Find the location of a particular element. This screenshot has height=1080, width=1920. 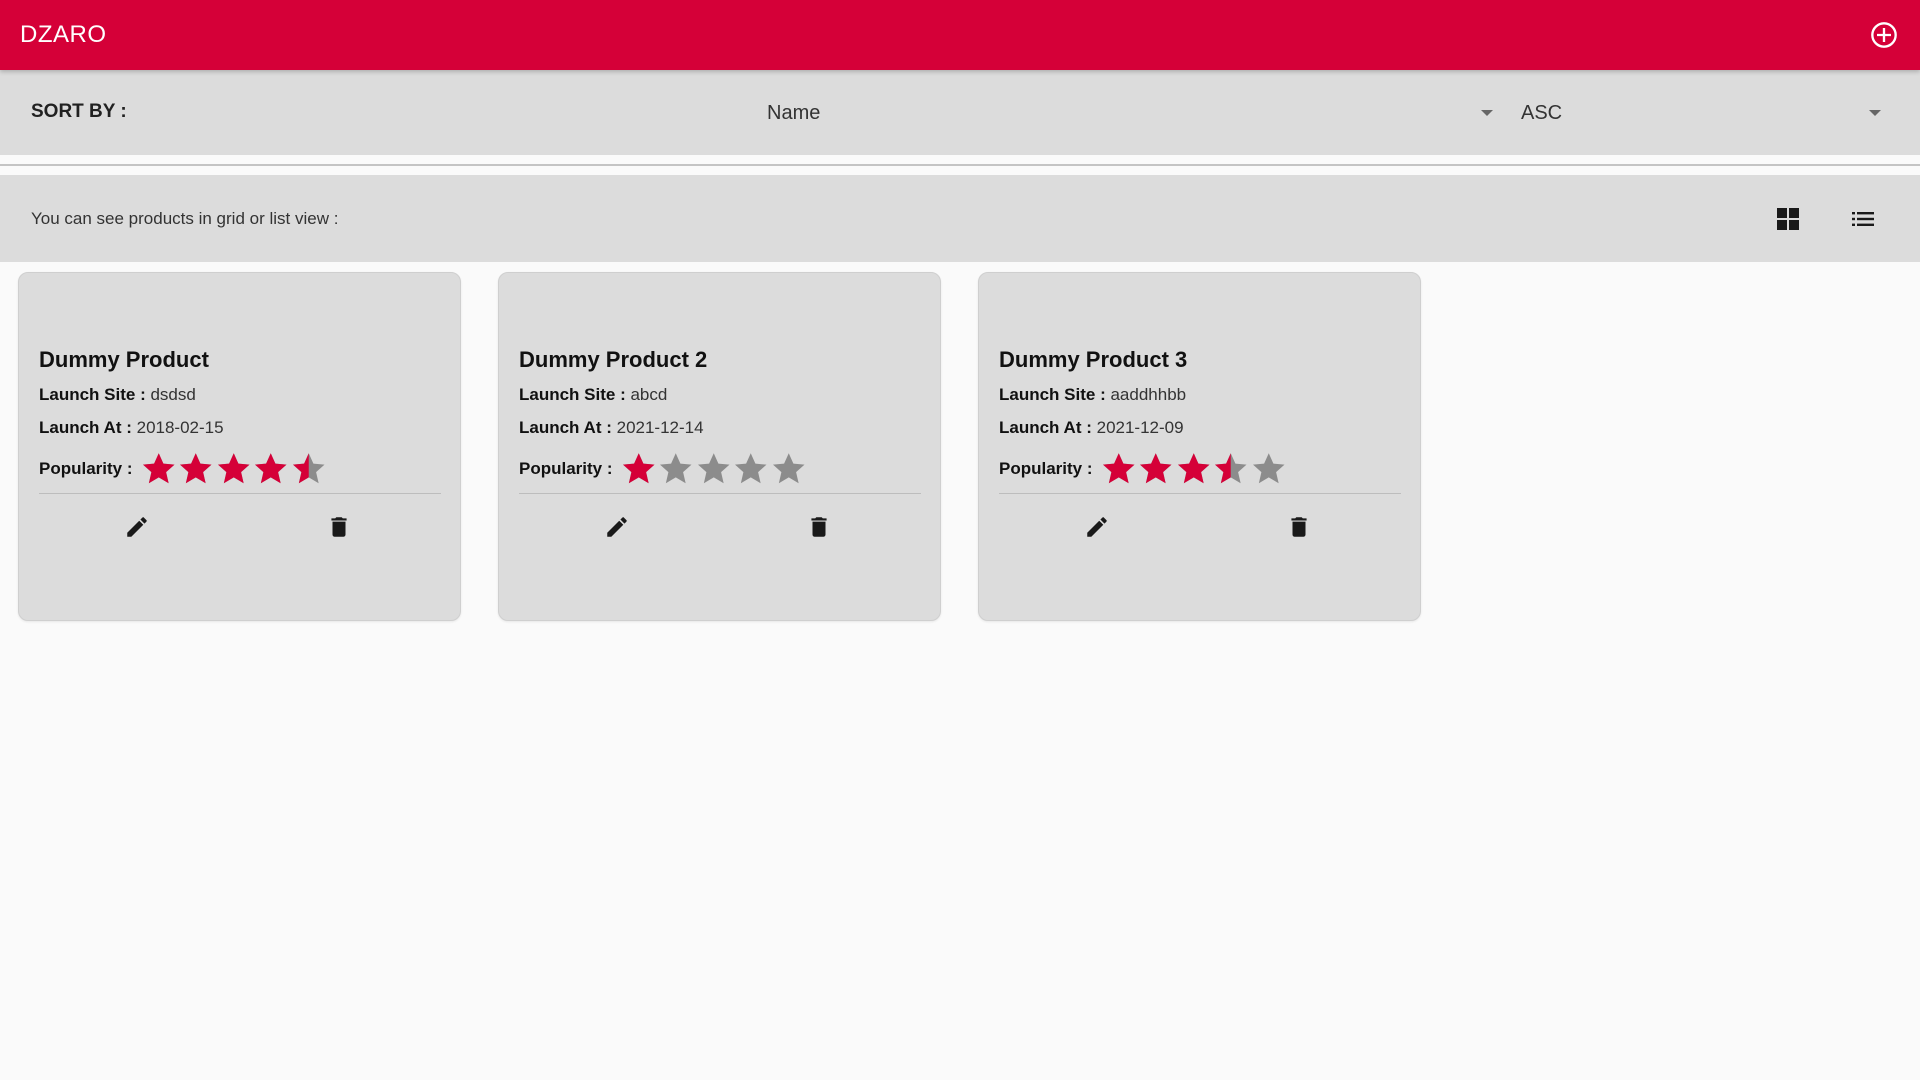

sort-by-label: SORT BY : is located at coordinates (79, 111).